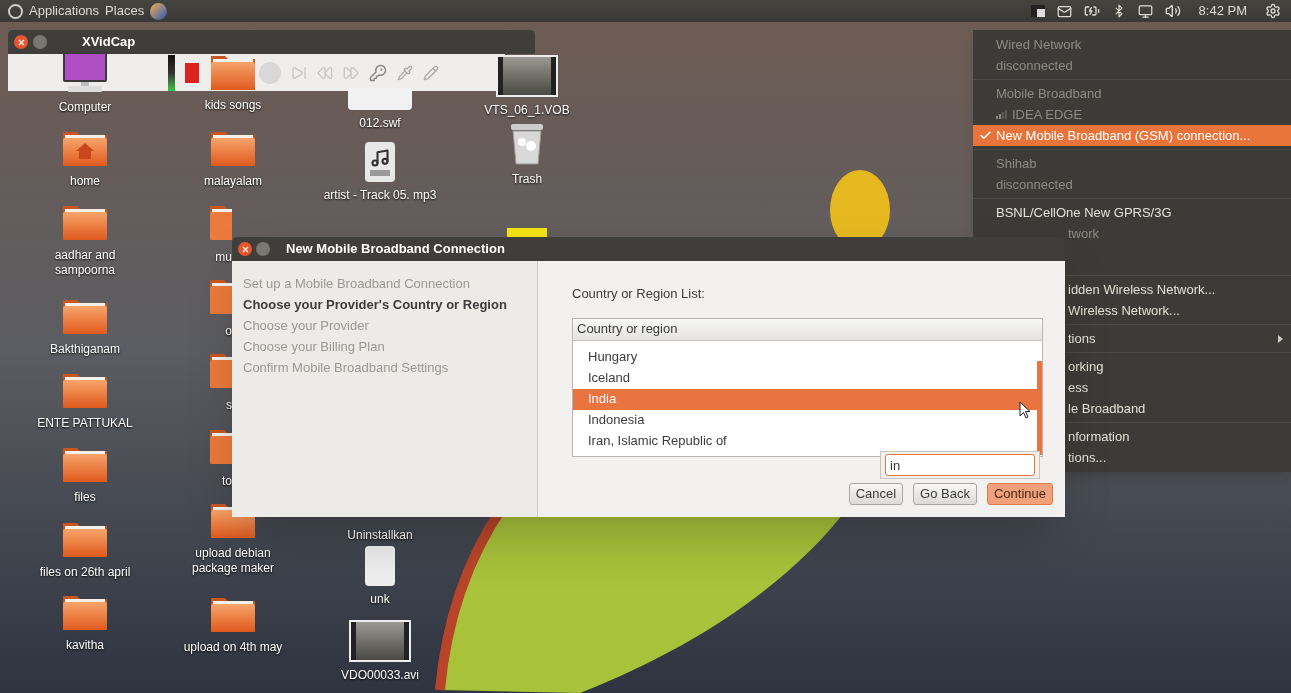  Describe the element at coordinates (1019, 494) in the screenshot. I see `dialog-button: Continue` at that location.